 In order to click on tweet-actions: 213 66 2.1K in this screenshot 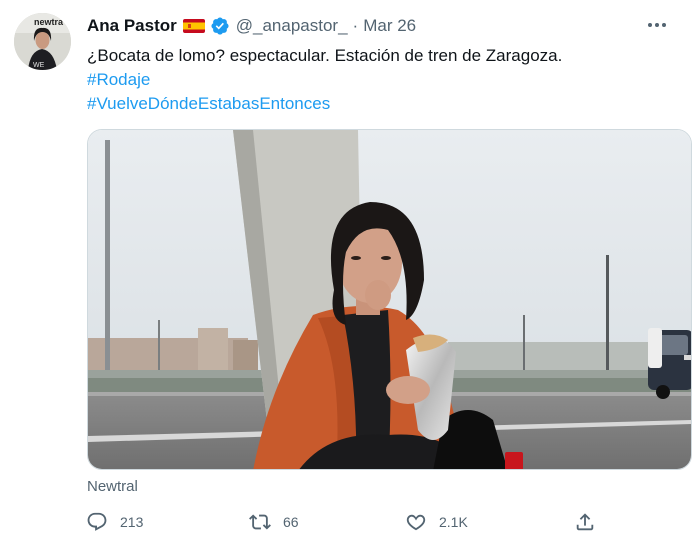, I will do `click(350, 522)`.